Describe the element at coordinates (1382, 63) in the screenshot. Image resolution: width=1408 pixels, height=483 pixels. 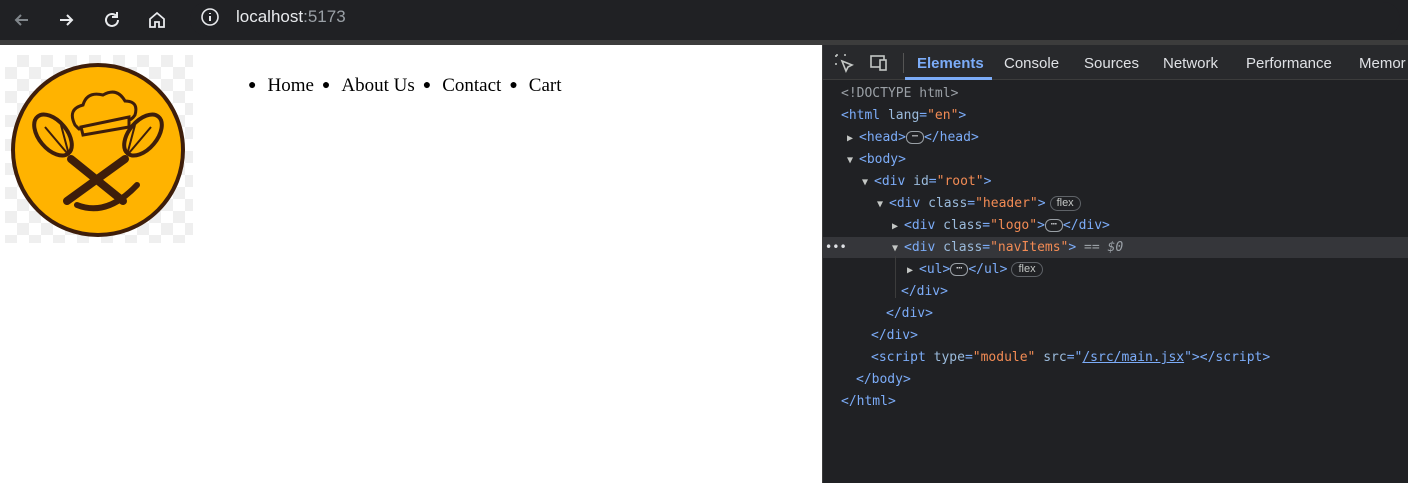
I see `tab-memory: Memor` at that location.